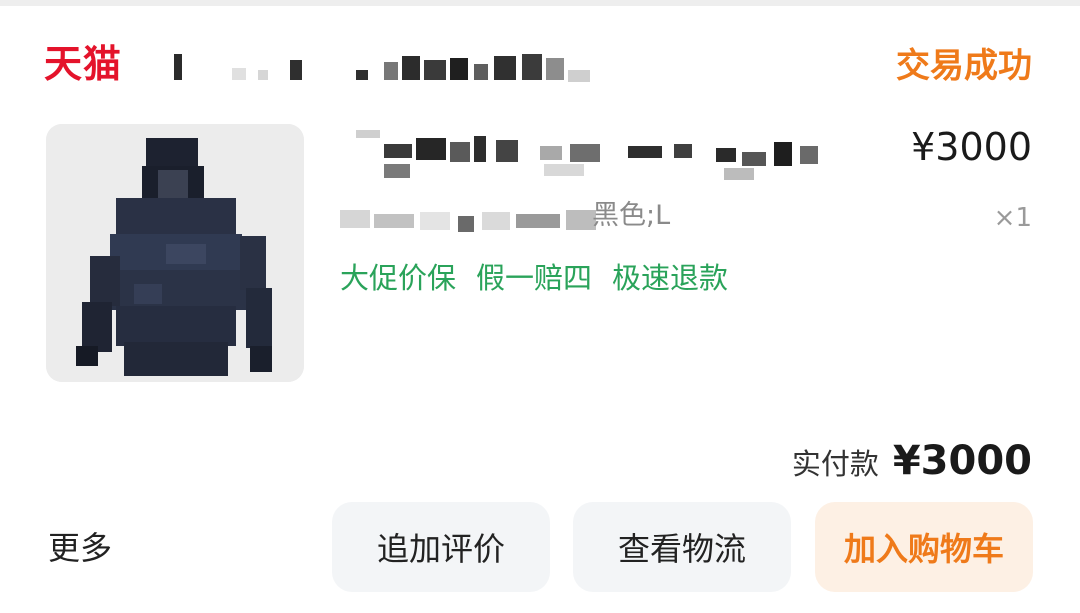  Describe the element at coordinates (924, 547) in the screenshot. I see `add-to-cart-button: 加入购物车` at that location.